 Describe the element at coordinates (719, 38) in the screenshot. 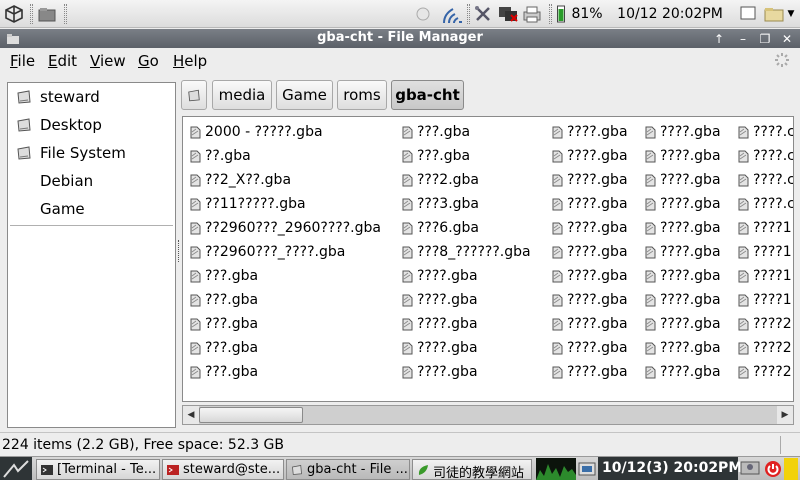

I see `shade-button: ↑` at that location.